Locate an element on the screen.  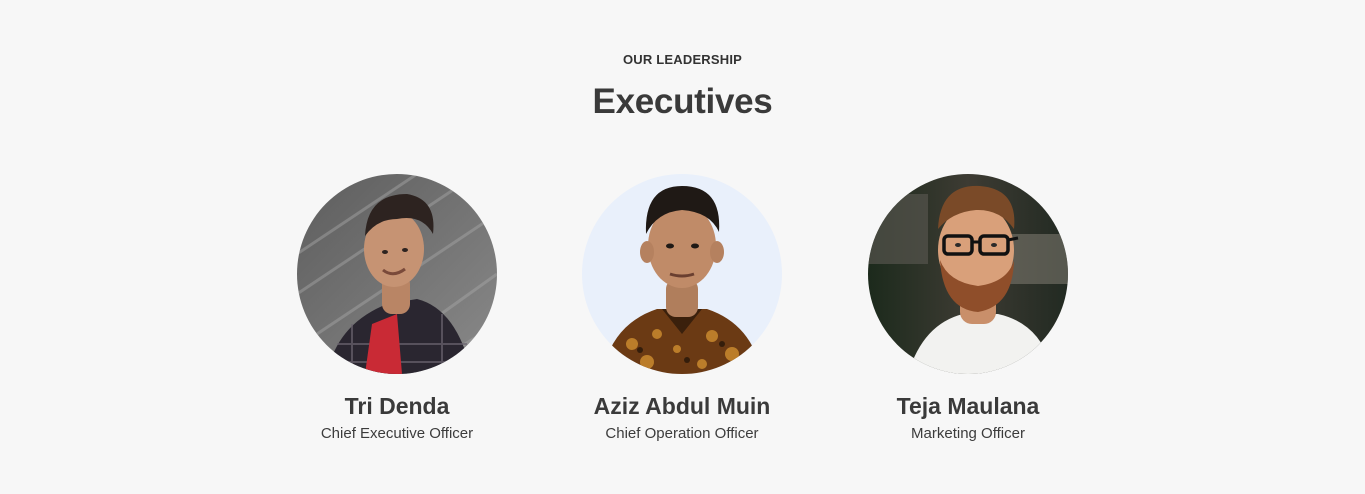
executive-role: Marketing Officer is located at coordinates (968, 433).